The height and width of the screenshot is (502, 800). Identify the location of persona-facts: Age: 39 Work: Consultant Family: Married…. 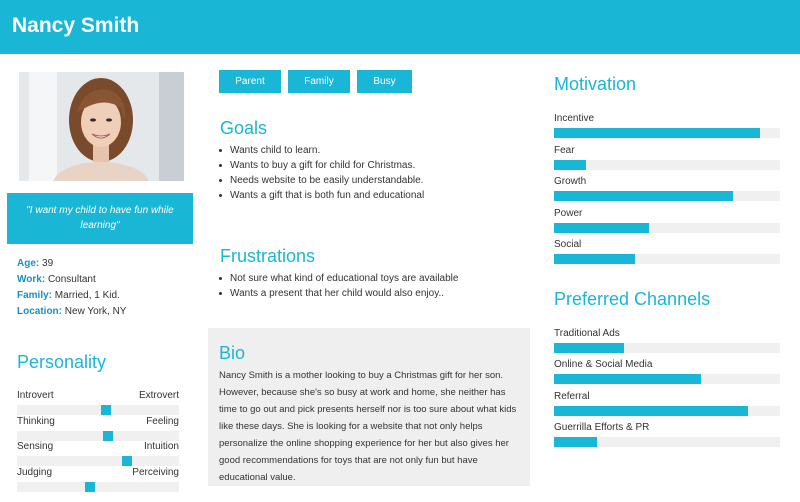
(71, 288).